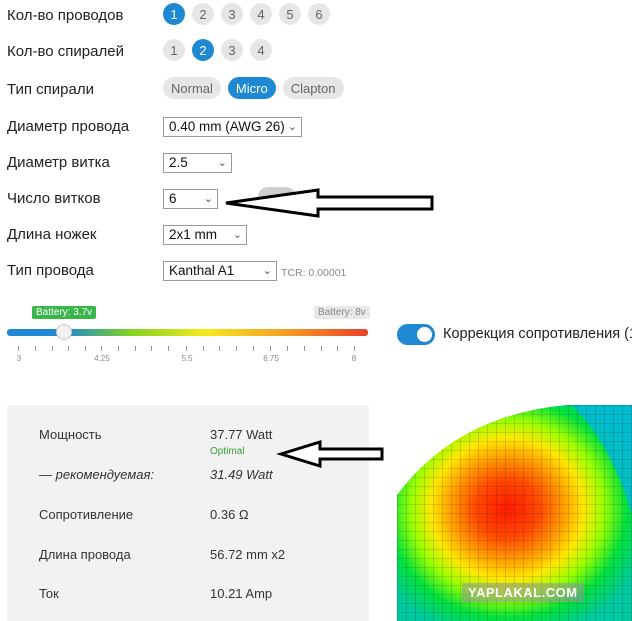 This screenshot has height=621, width=632. I want to click on power-value: 37.77 Watt, so click(241, 434).